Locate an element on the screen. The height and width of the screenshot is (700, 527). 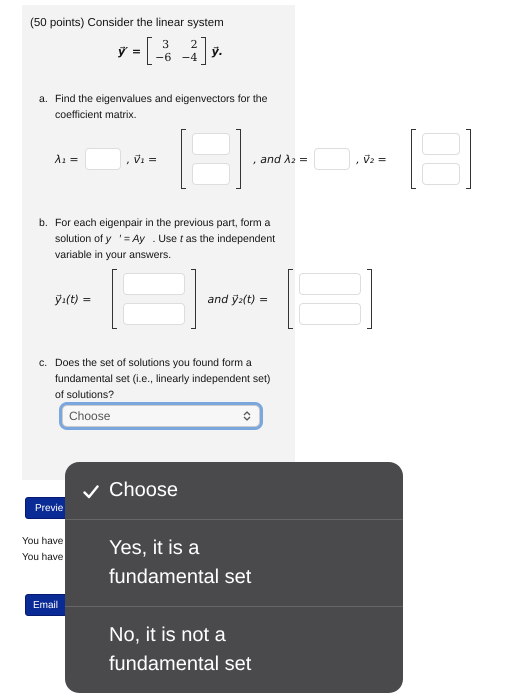
answer-dropdown: Choose is located at coordinates (161, 416).